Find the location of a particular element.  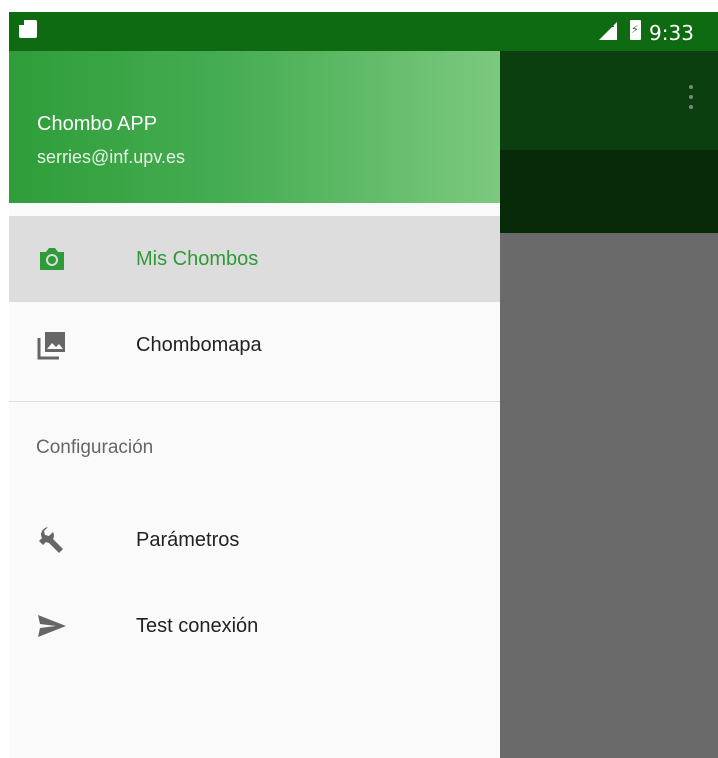

drawer-item-test-conexion: Test conexión is located at coordinates (254, 626).